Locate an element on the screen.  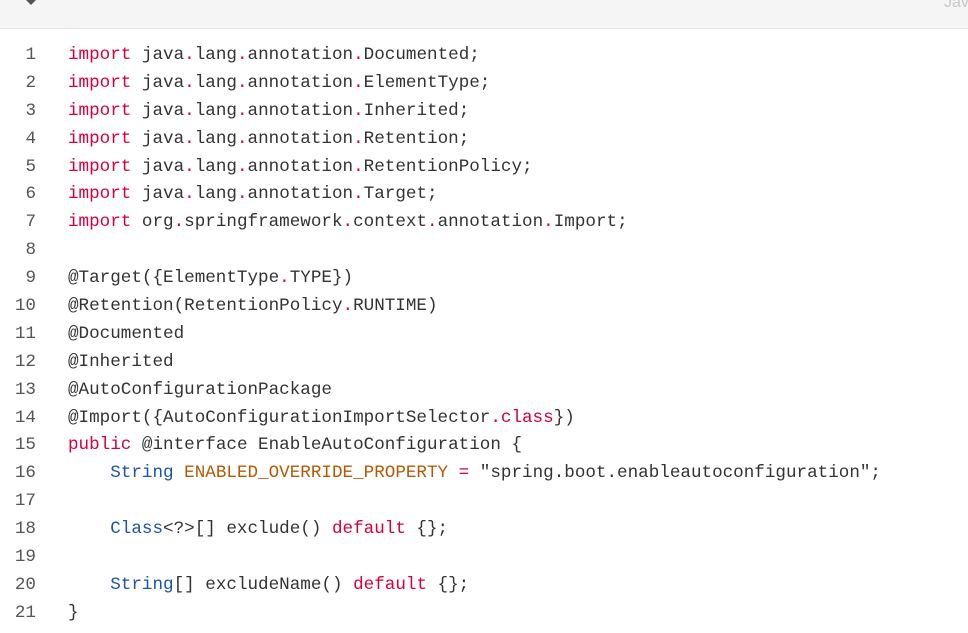
line-number: 21 is located at coordinates (25, 612).